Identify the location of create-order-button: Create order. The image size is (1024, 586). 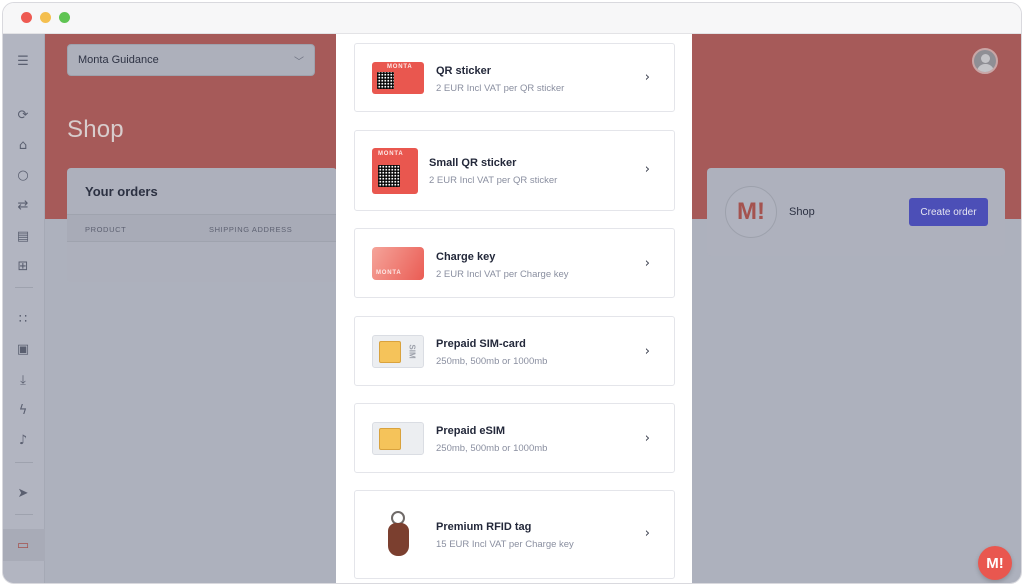
(948, 212).